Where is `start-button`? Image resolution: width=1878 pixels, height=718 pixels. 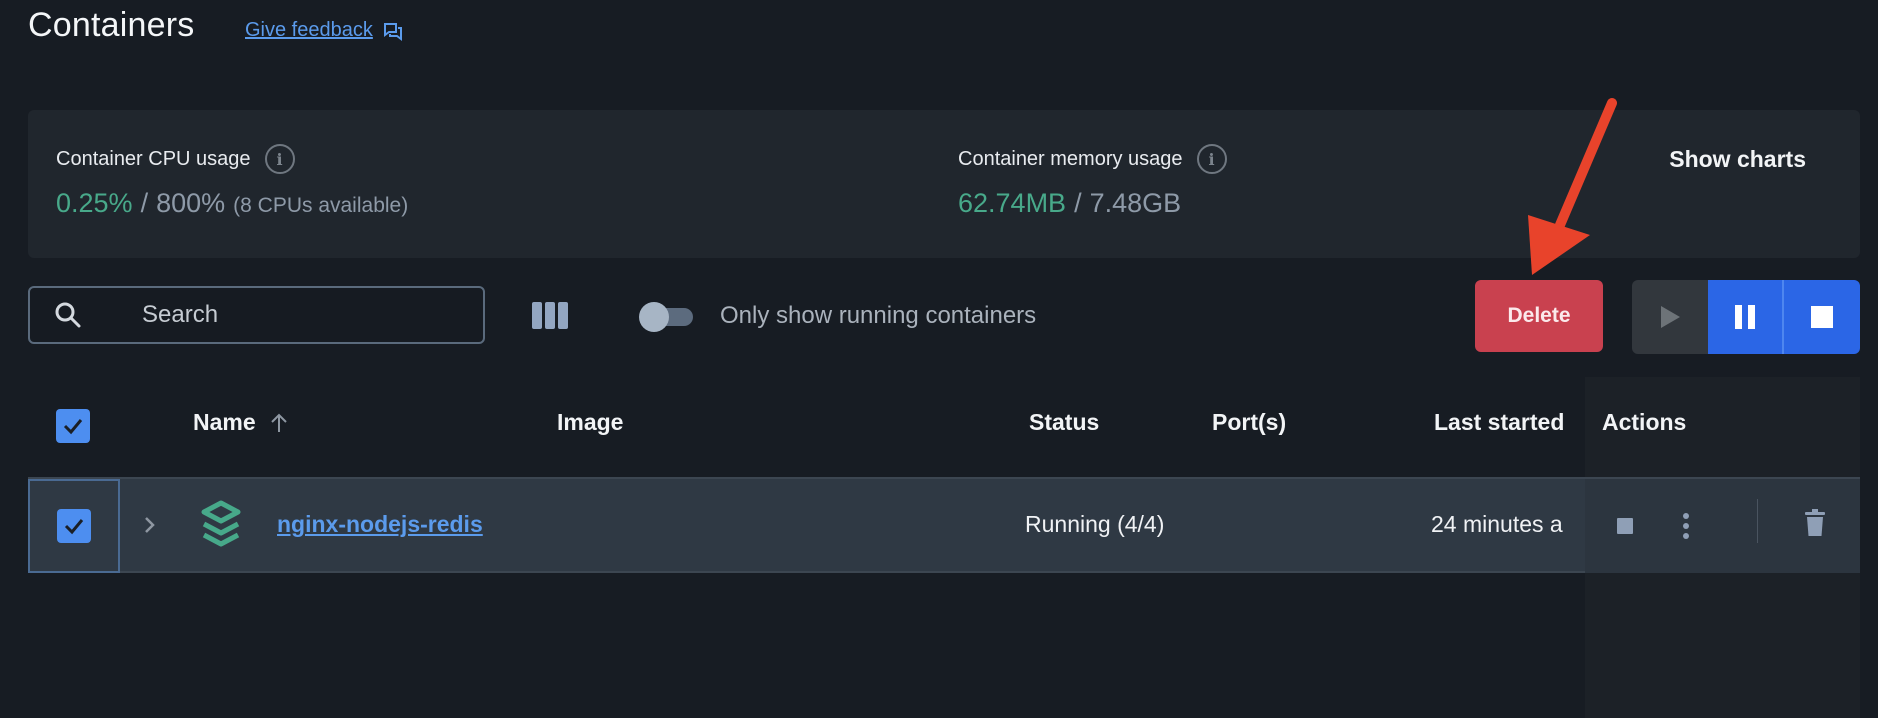
start-button is located at coordinates (1670, 317).